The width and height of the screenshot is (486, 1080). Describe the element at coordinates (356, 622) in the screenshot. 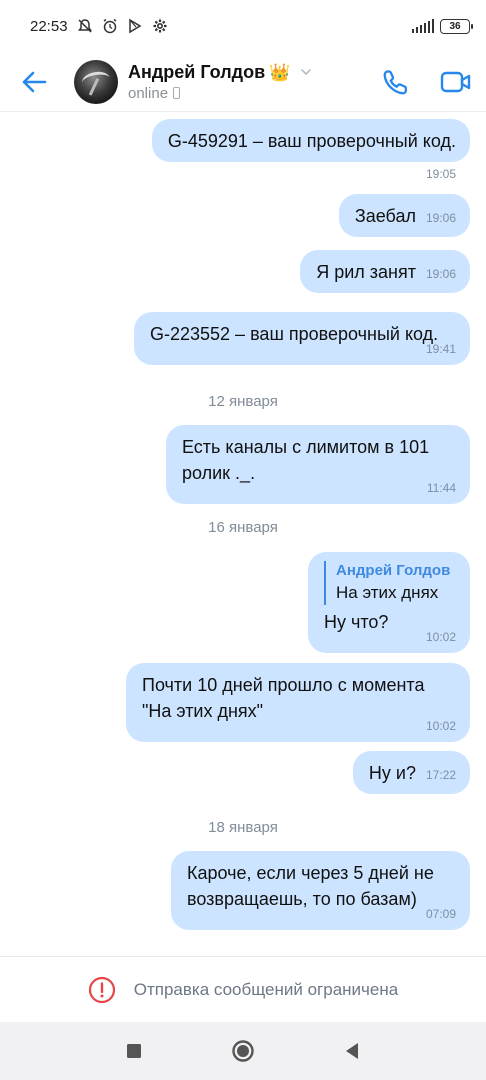

I see `message-text: Ну что?` at that location.